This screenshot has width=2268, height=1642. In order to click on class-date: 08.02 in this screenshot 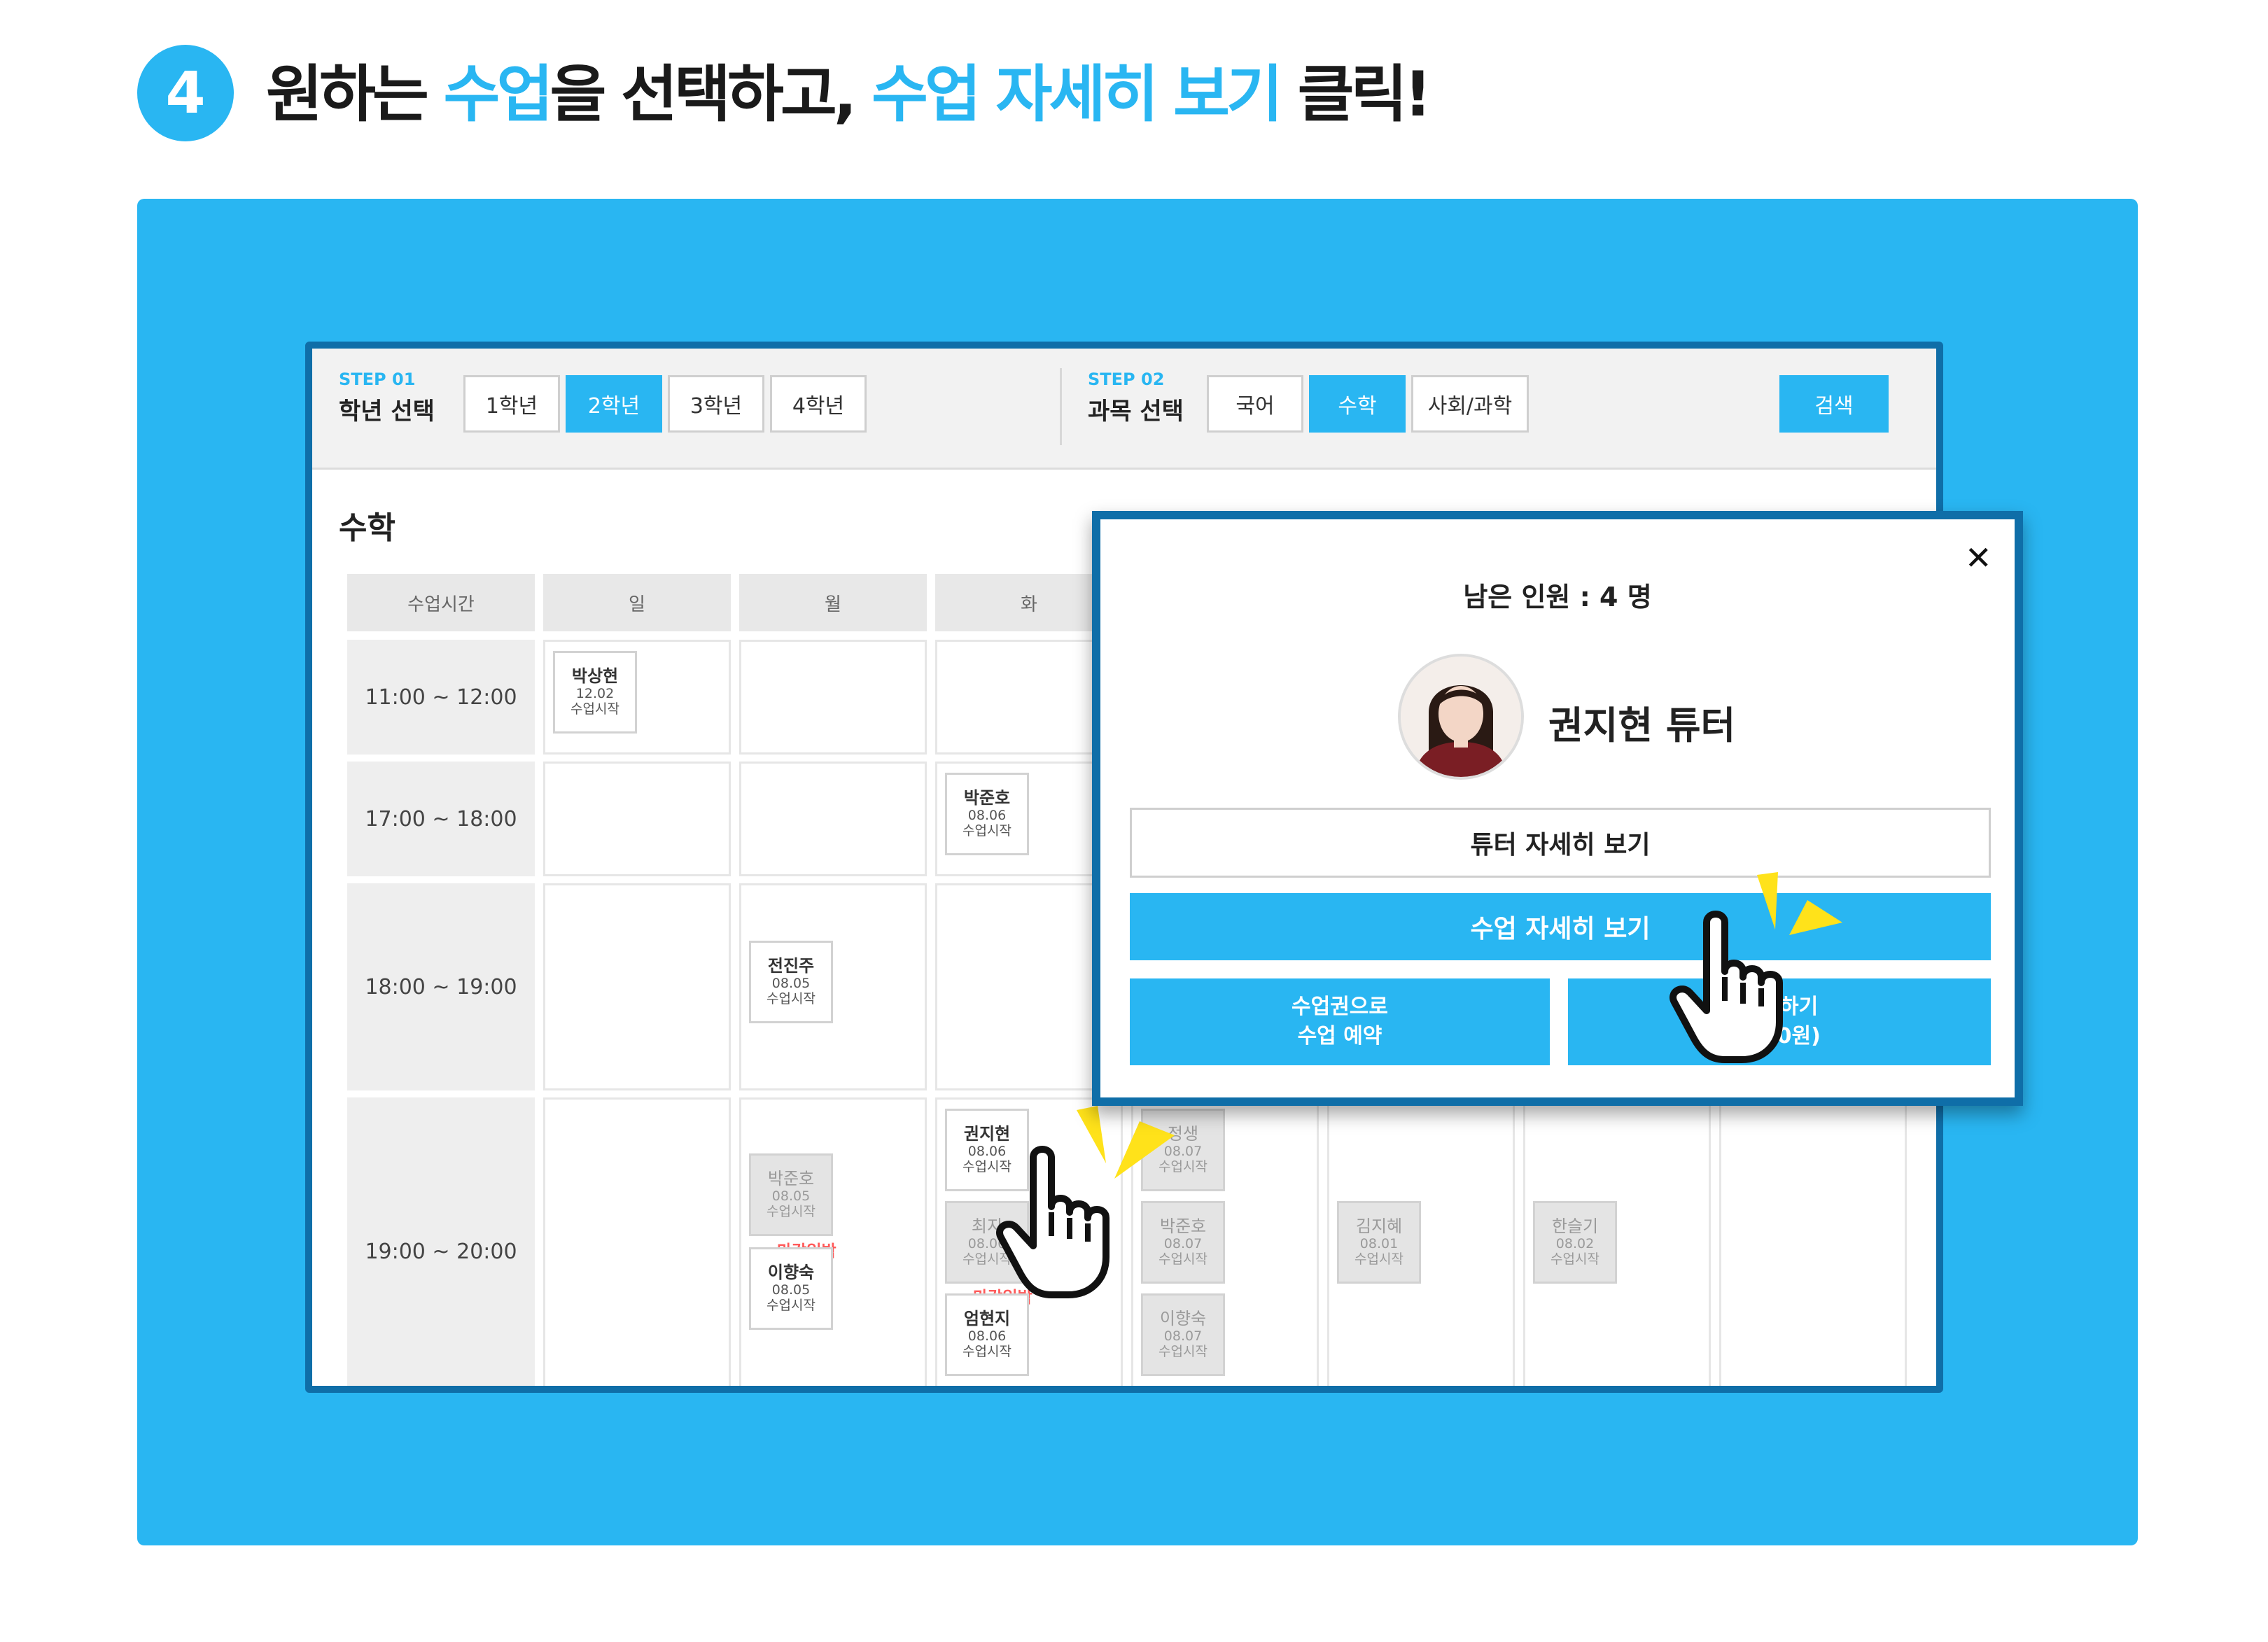, I will do `click(1575, 1243)`.